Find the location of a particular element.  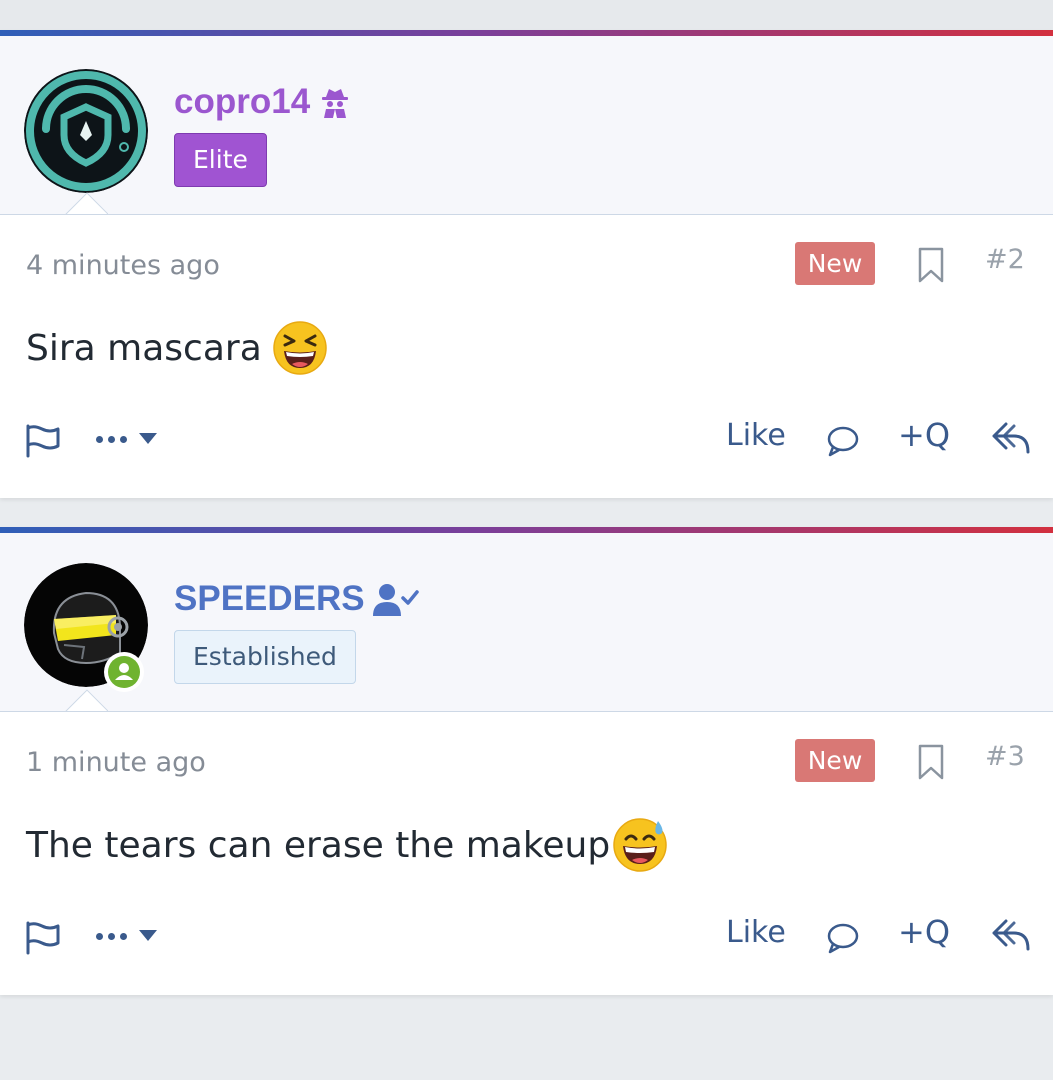

username-text: SPEEDERS is located at coordinates (269, 599).